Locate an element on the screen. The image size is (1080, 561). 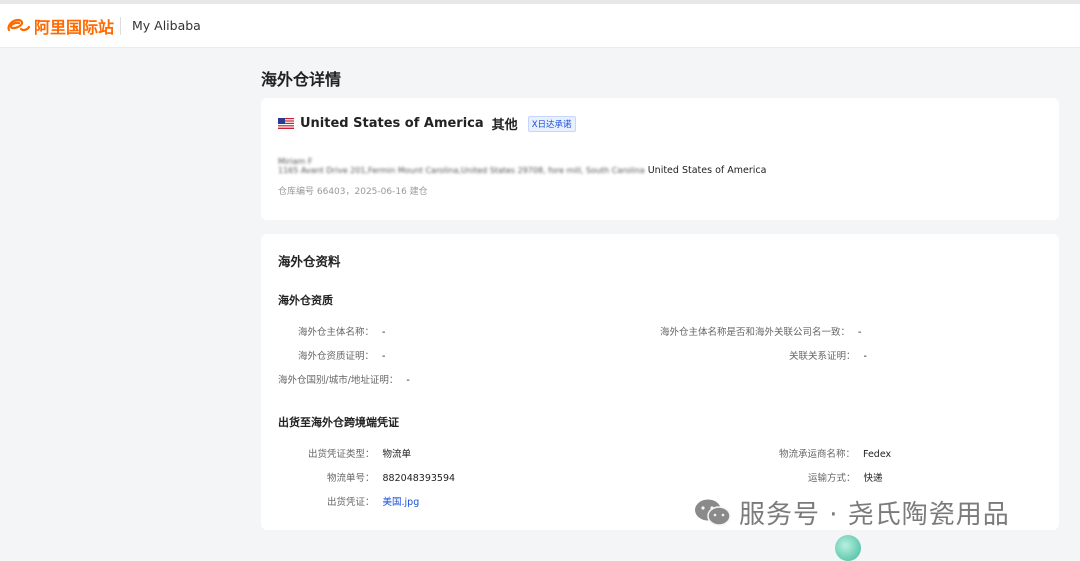
field-transport-mode: 运输方式： 快递 is located at coordinates (845, 478).